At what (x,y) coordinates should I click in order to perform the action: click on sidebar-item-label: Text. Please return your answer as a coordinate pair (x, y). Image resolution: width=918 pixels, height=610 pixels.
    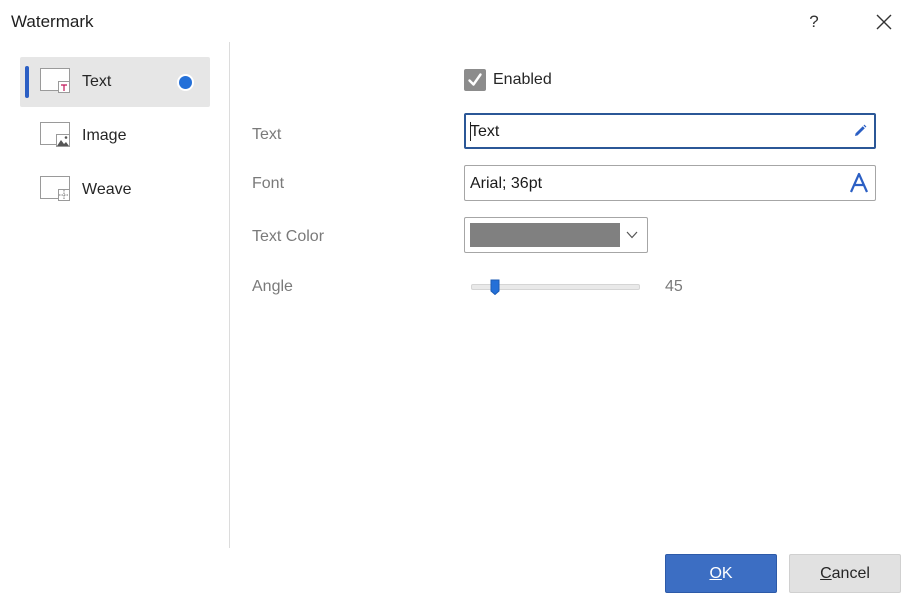
    Looking at the image, I should click on (97, 81).